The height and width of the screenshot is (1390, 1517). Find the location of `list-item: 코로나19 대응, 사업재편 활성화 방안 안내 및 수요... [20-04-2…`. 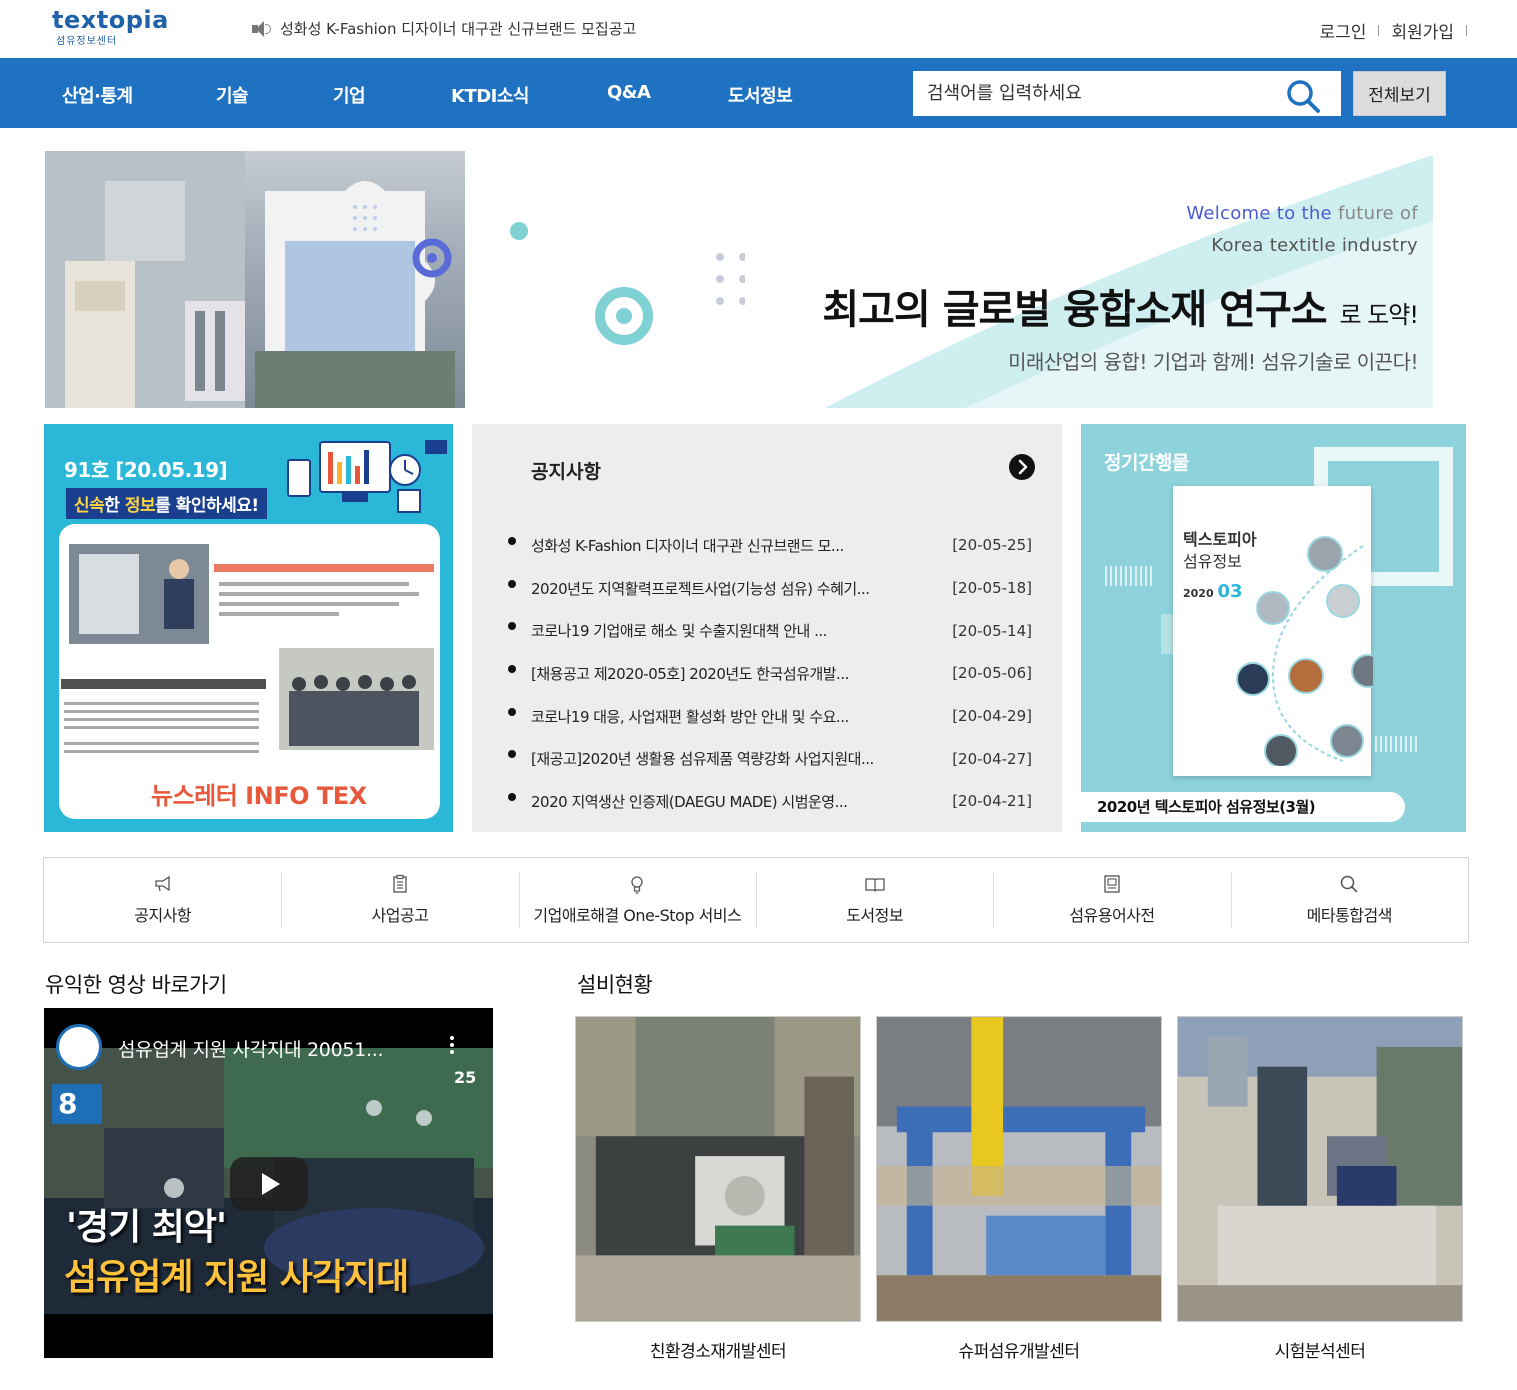

list-item: 코로나19 대응, 사업재편 활성화 방안 안내 및 수요... [20-04-2… is located at coordinates (770, 716).